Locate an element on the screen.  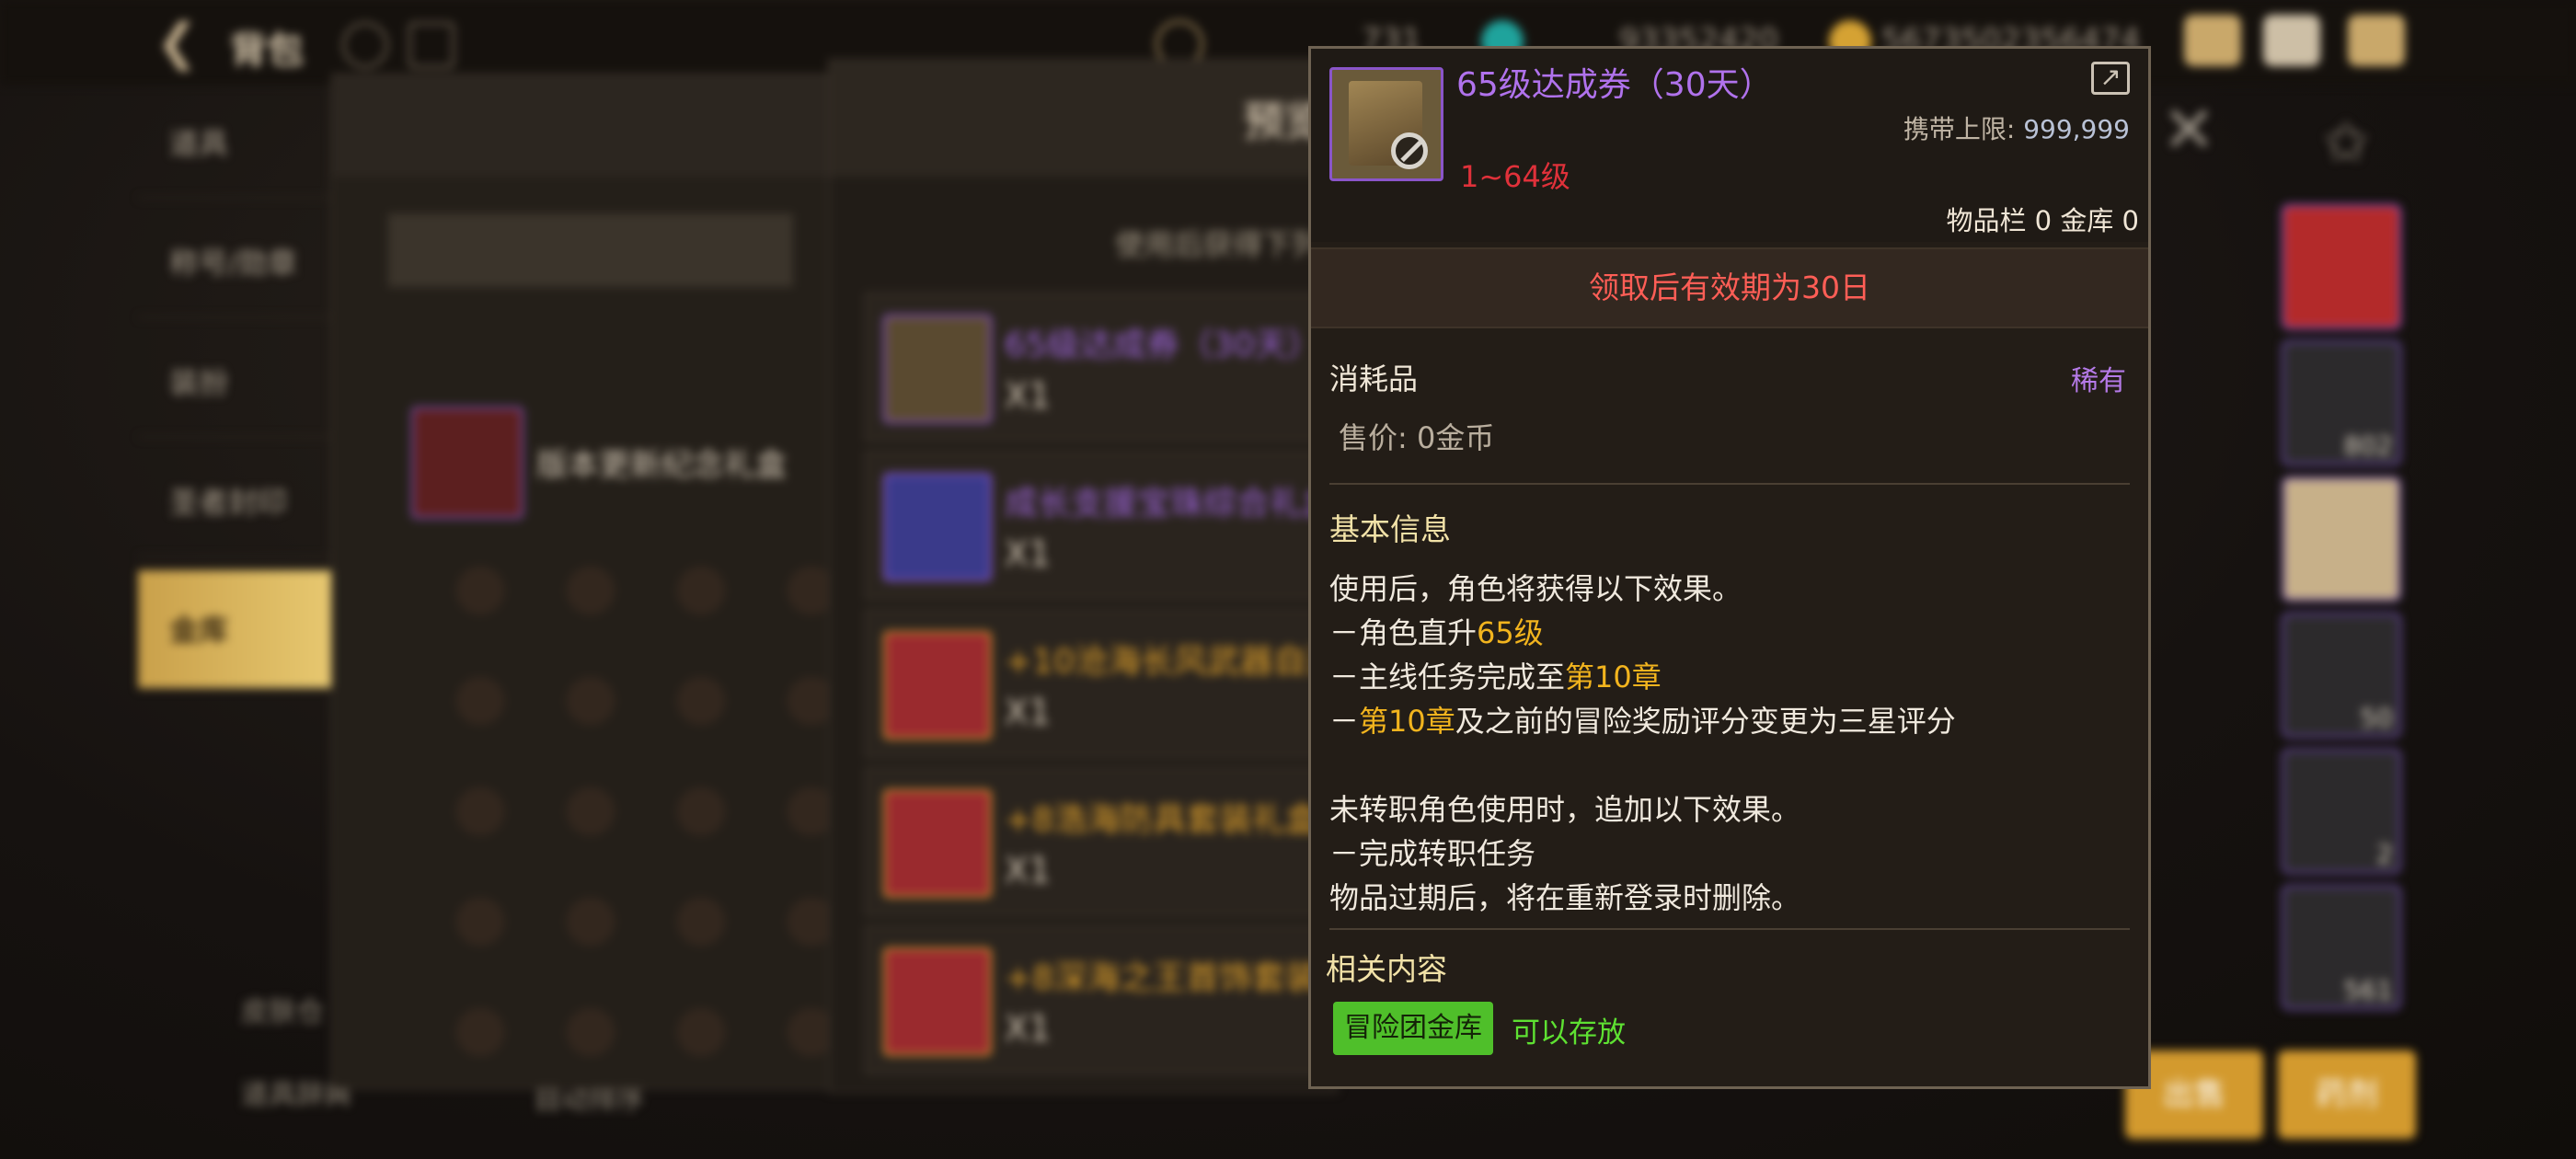
sidebar-item-vault: 金库 is located at coordinates (234, 630).